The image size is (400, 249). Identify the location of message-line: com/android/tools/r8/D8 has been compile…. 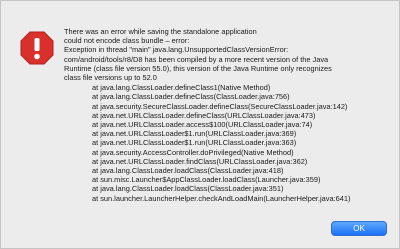
(196, 59).